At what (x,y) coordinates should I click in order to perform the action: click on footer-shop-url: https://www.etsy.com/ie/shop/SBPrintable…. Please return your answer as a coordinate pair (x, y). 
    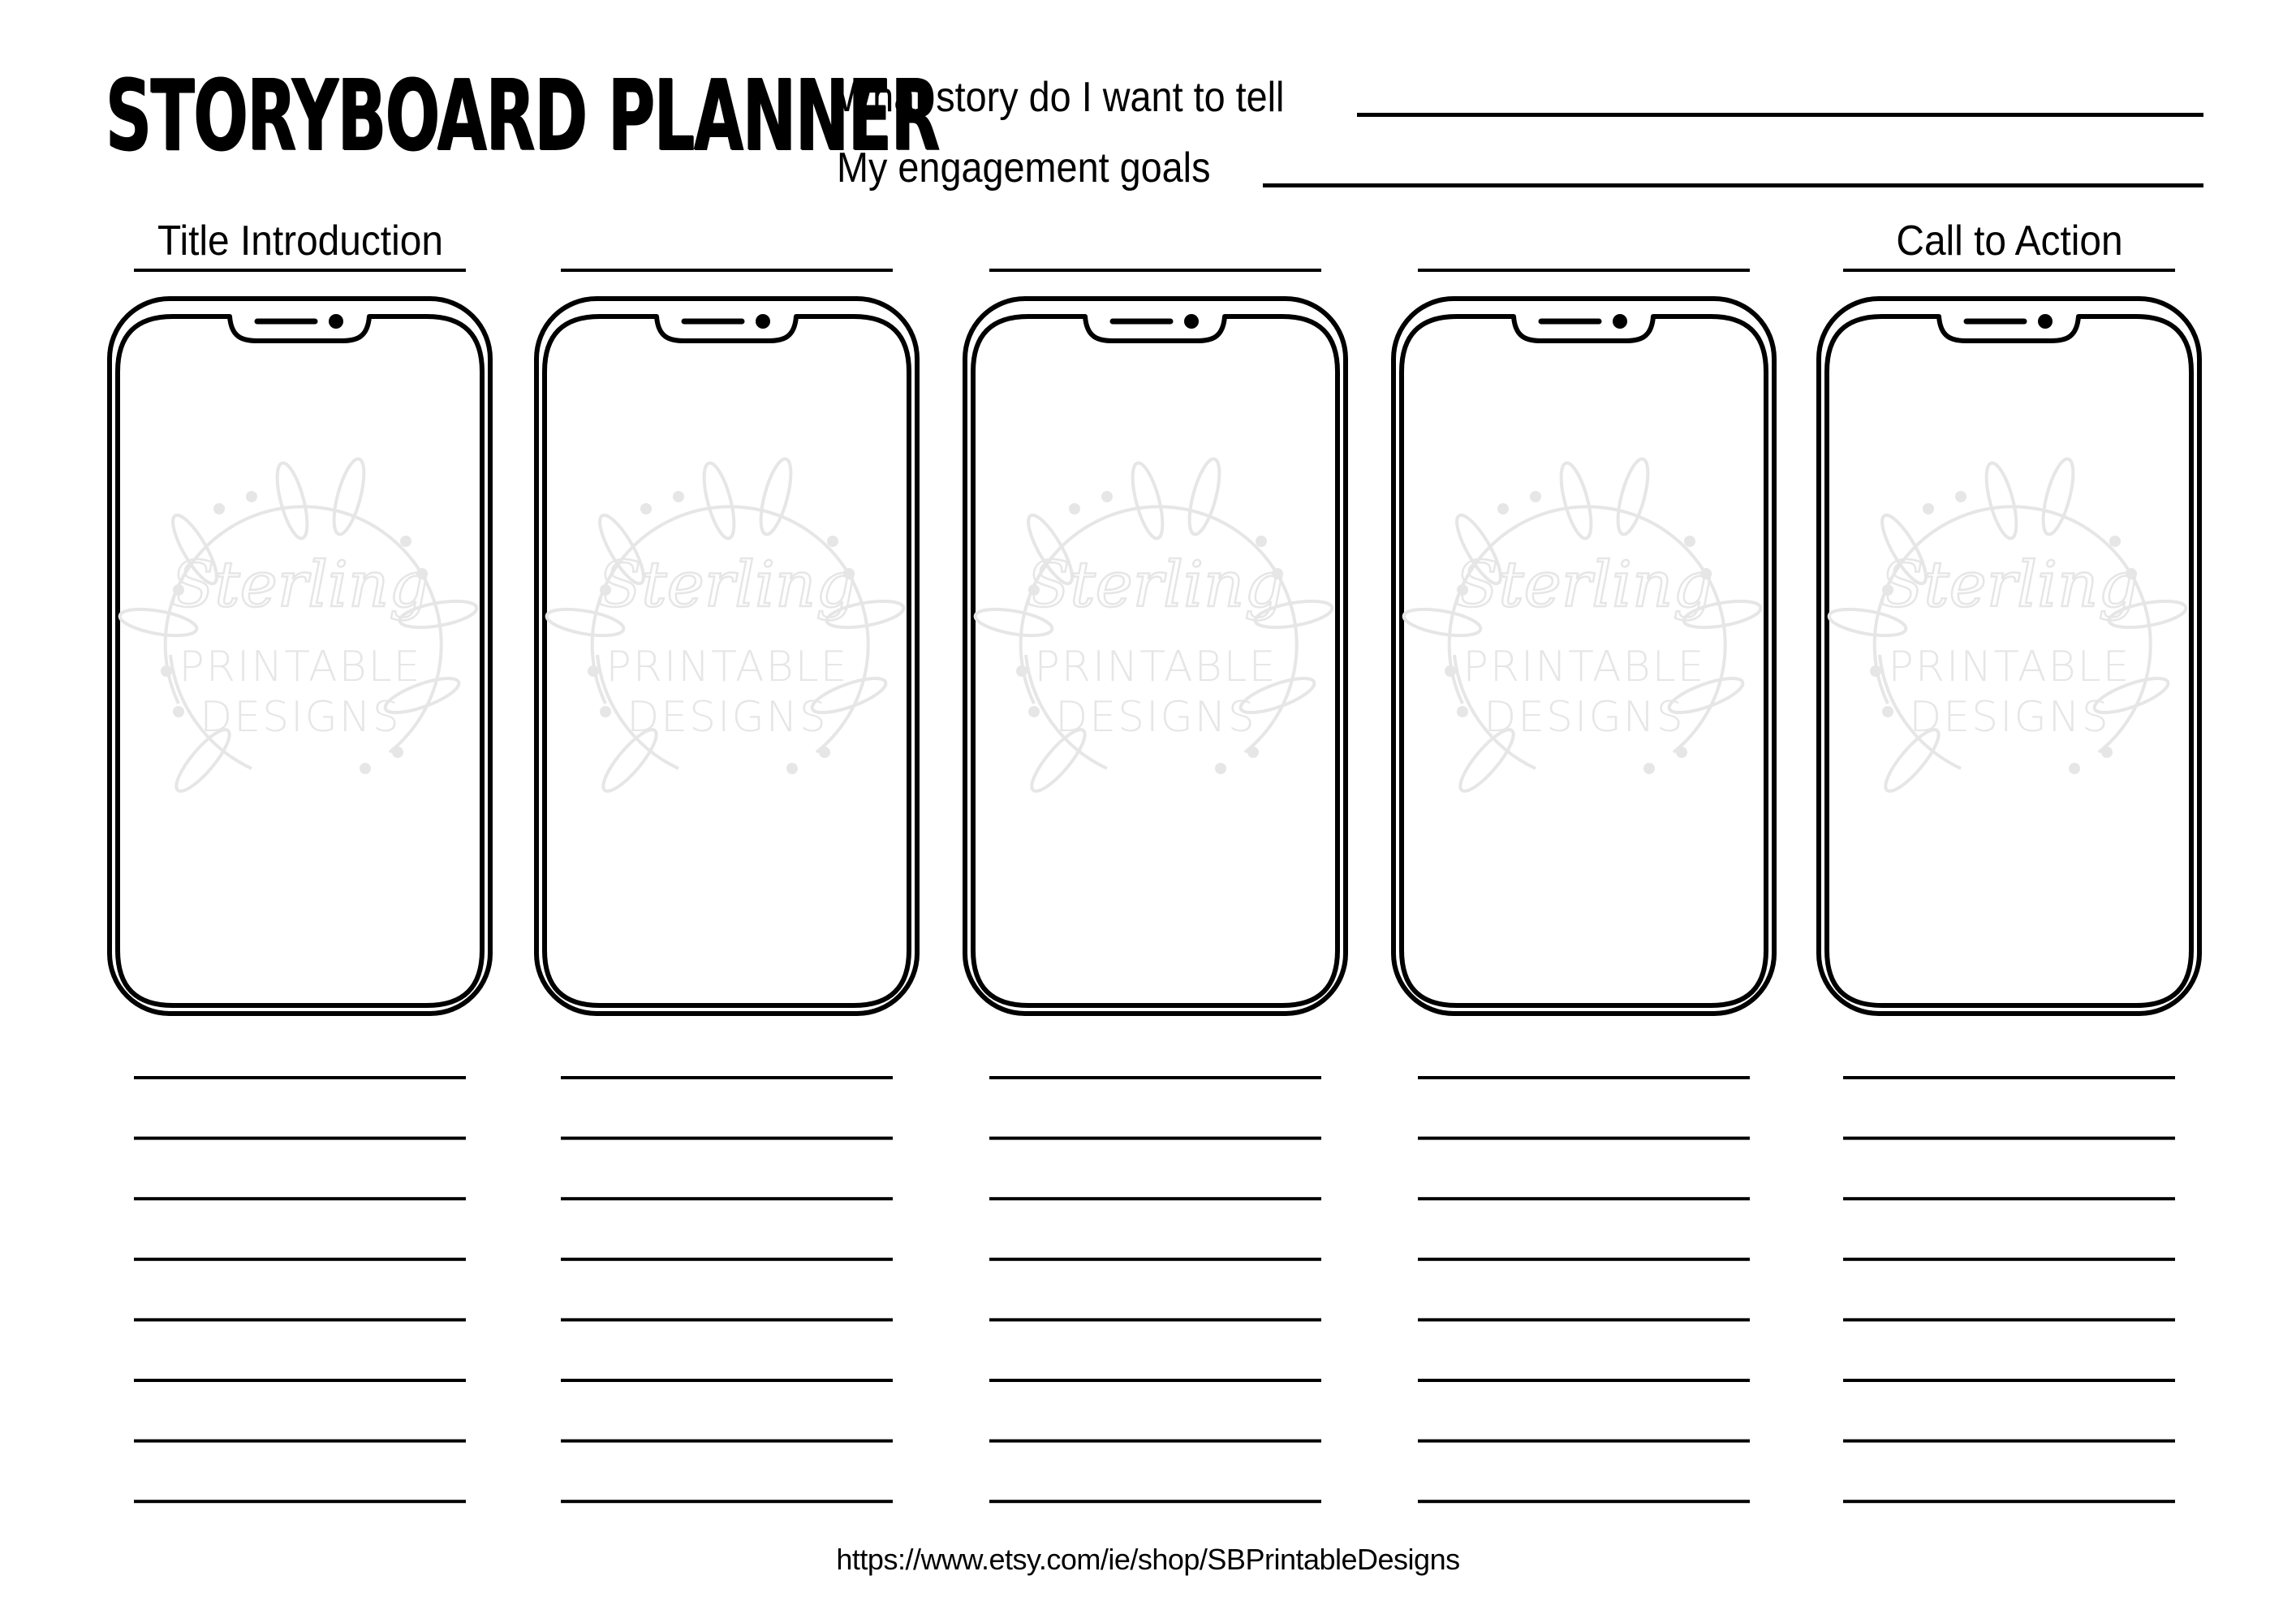
    Looking at the image, I should click on (1148, 1559).